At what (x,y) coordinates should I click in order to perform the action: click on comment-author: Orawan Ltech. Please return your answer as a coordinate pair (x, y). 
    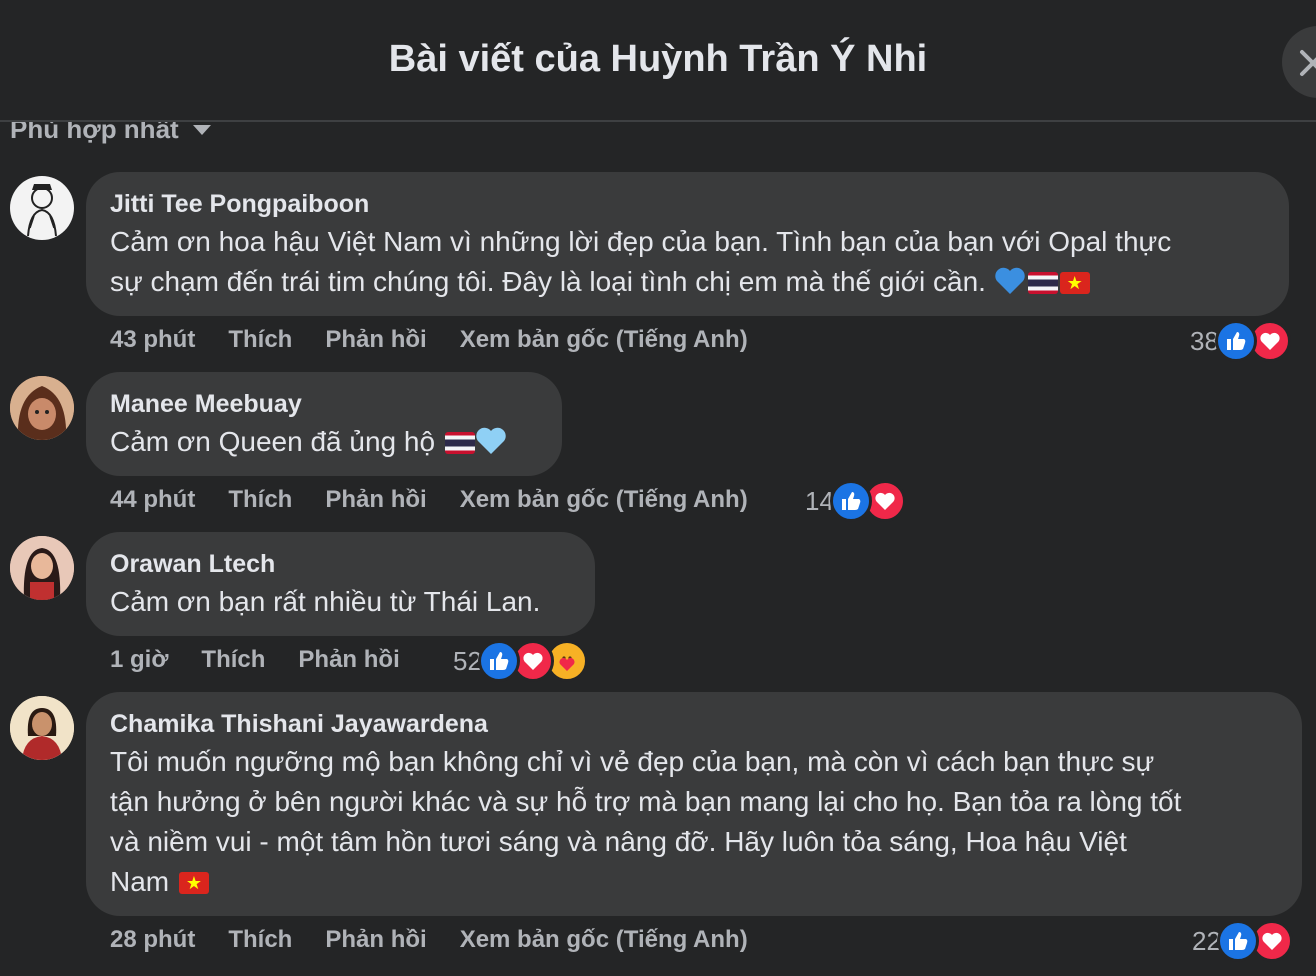
    Looking at the image, I should click on (340, 564).